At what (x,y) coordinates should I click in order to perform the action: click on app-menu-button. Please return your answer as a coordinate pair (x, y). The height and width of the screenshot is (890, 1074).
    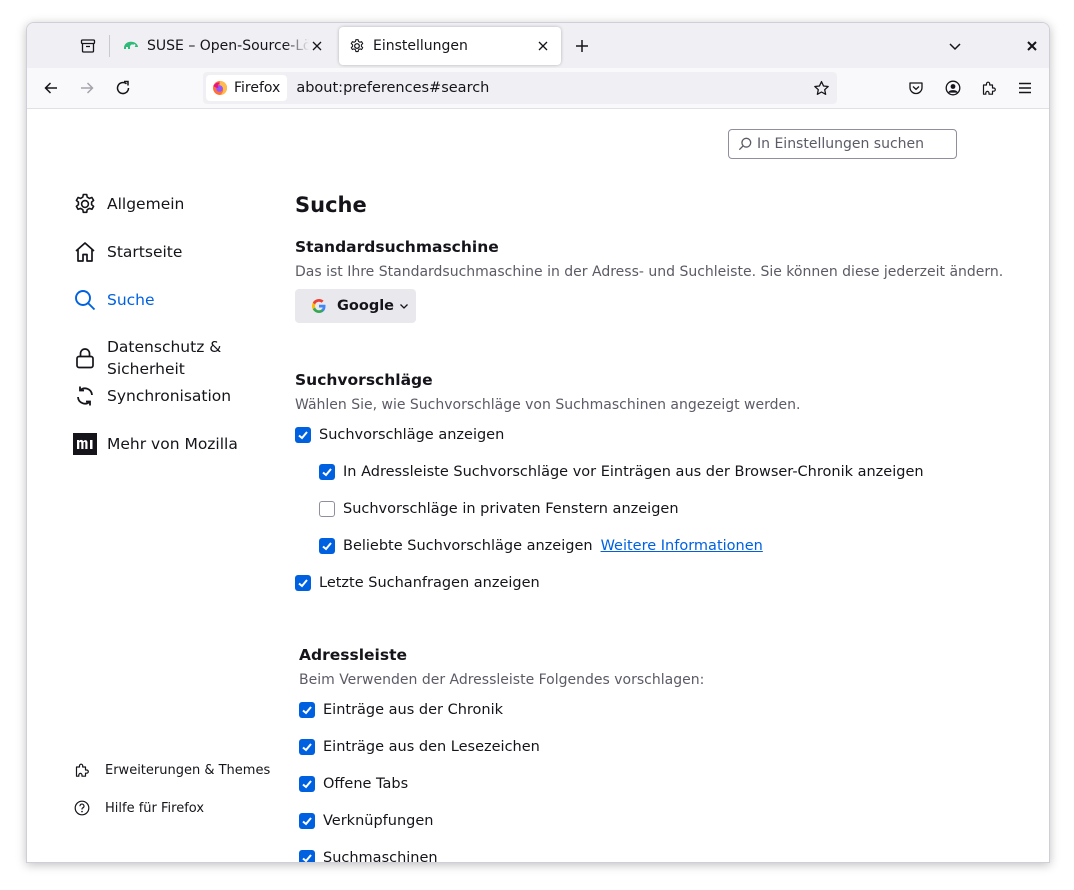
    Looking at the image, I should click on (1025, 88).